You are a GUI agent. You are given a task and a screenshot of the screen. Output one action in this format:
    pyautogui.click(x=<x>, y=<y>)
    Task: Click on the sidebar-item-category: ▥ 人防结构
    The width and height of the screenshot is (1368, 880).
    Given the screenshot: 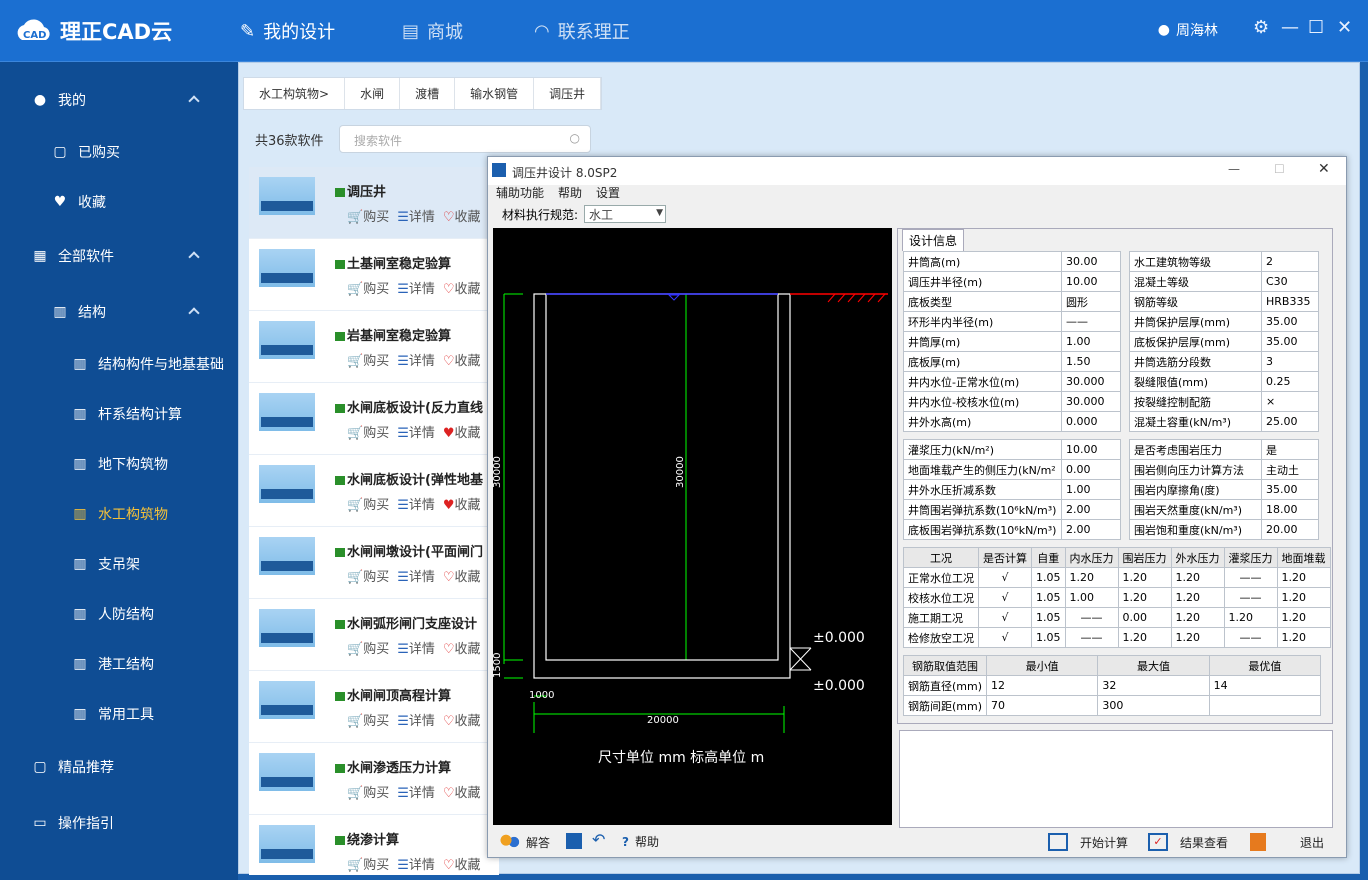 What is the action you would take?
    pyautogui.click(x=119, y=614)
    